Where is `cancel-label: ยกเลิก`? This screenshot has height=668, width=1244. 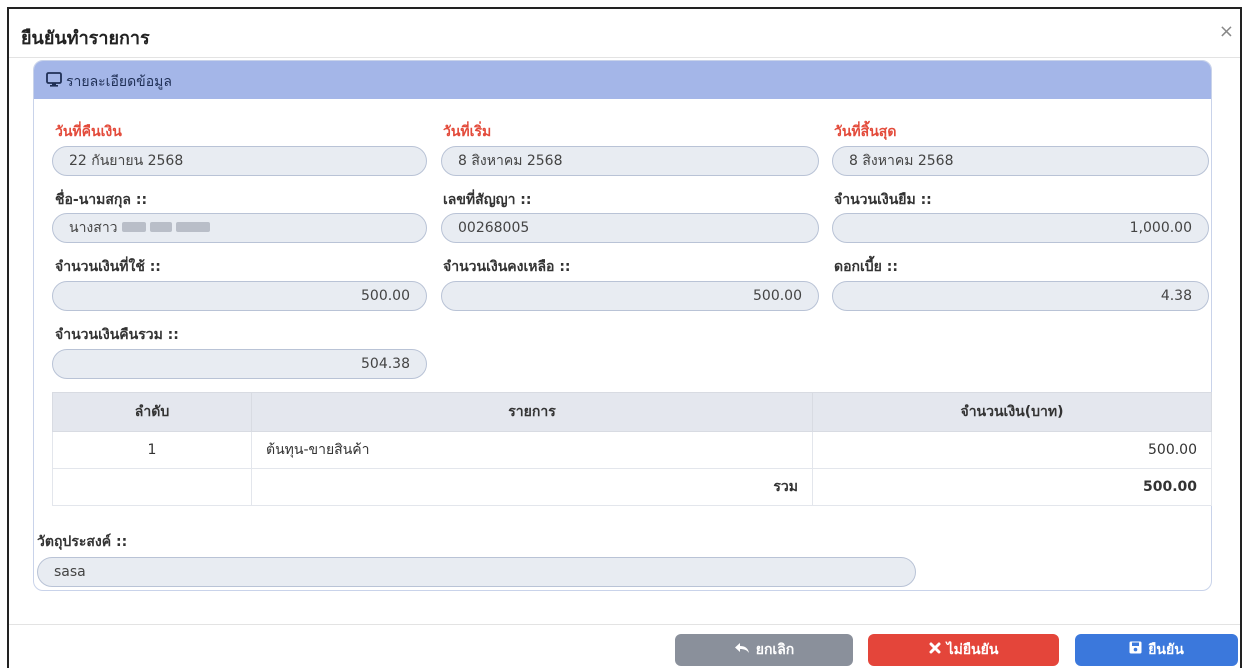 cancel-label: ยกเลิก is located at coordinates (775, 650).